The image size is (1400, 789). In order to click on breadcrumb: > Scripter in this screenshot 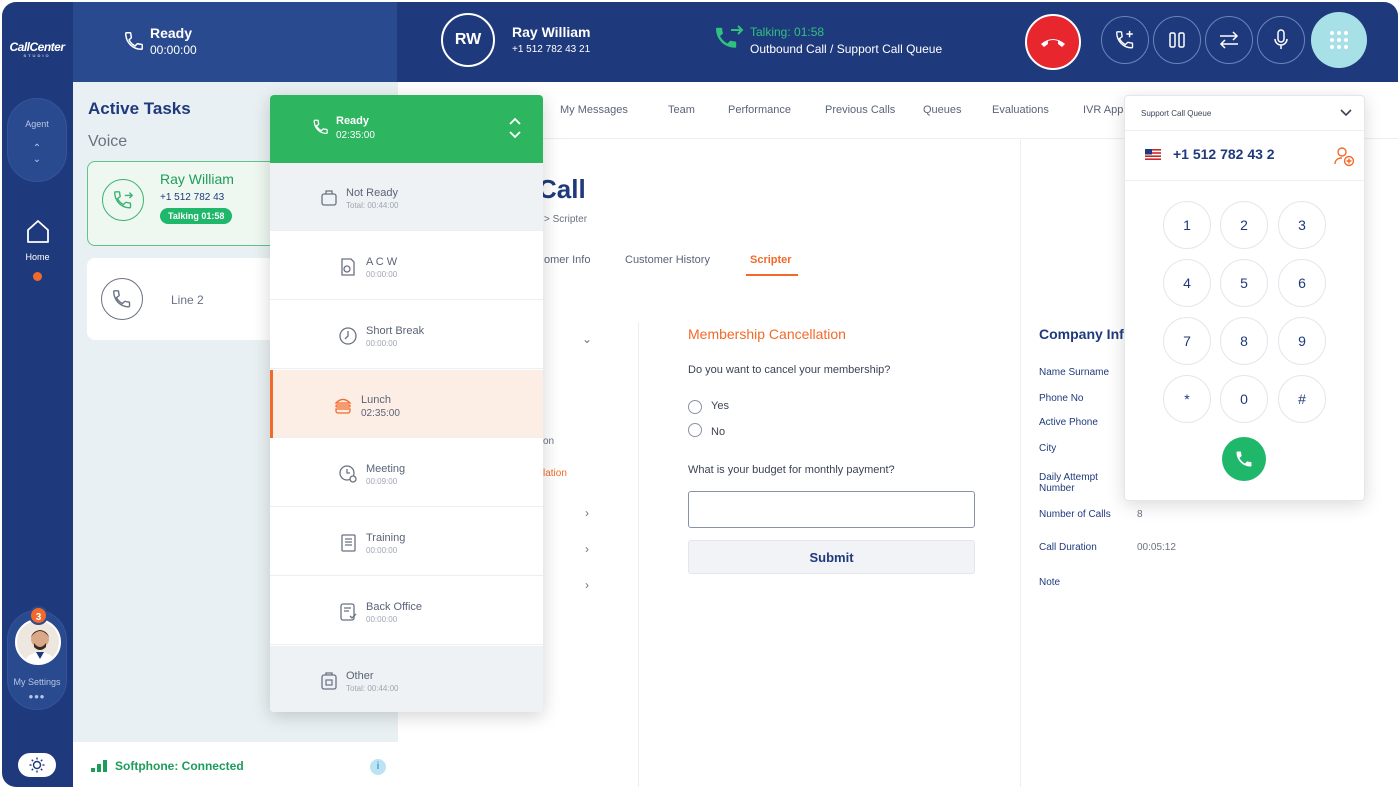, I will do `click(565, 219)`.